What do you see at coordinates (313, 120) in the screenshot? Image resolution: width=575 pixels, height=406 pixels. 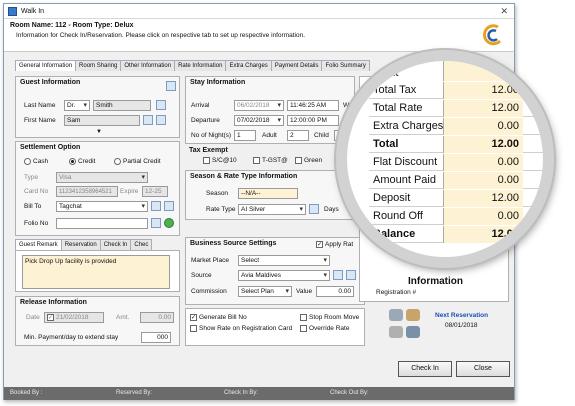 I see `departure-time: 12:00:00 PM` at bounding box center [313, 120].